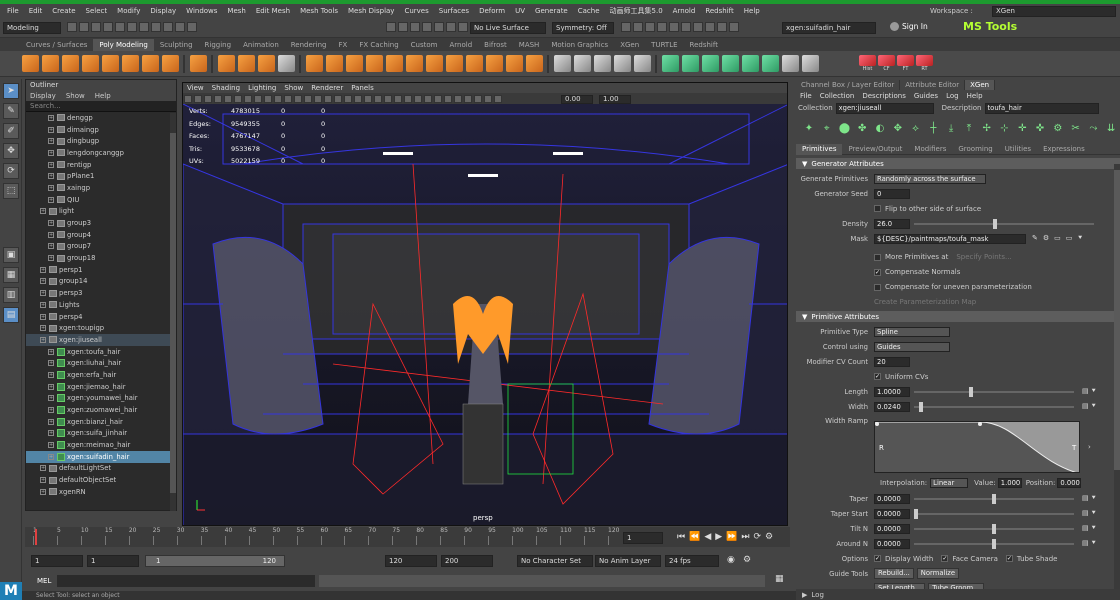 This screenshot has width=1120, height=600. I want to click on menu-item: Edit, so click(36, 11).